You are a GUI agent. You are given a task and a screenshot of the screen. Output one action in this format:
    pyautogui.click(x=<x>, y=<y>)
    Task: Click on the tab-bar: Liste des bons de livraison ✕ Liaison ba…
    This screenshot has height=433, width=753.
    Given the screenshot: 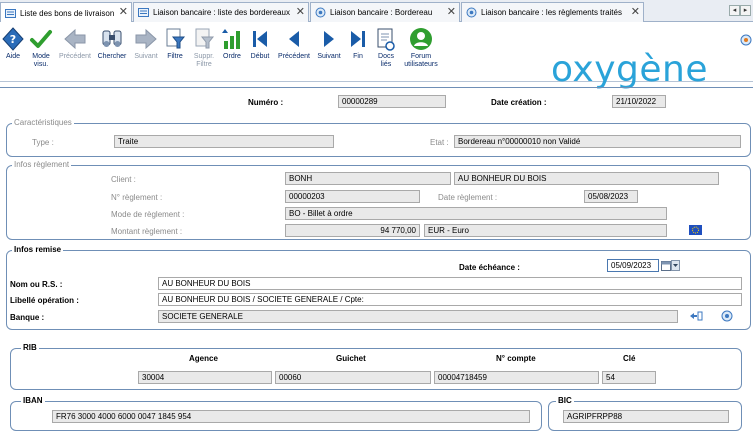 What is the action you would take?
    pyautogui.click(x=376, y=11)
    